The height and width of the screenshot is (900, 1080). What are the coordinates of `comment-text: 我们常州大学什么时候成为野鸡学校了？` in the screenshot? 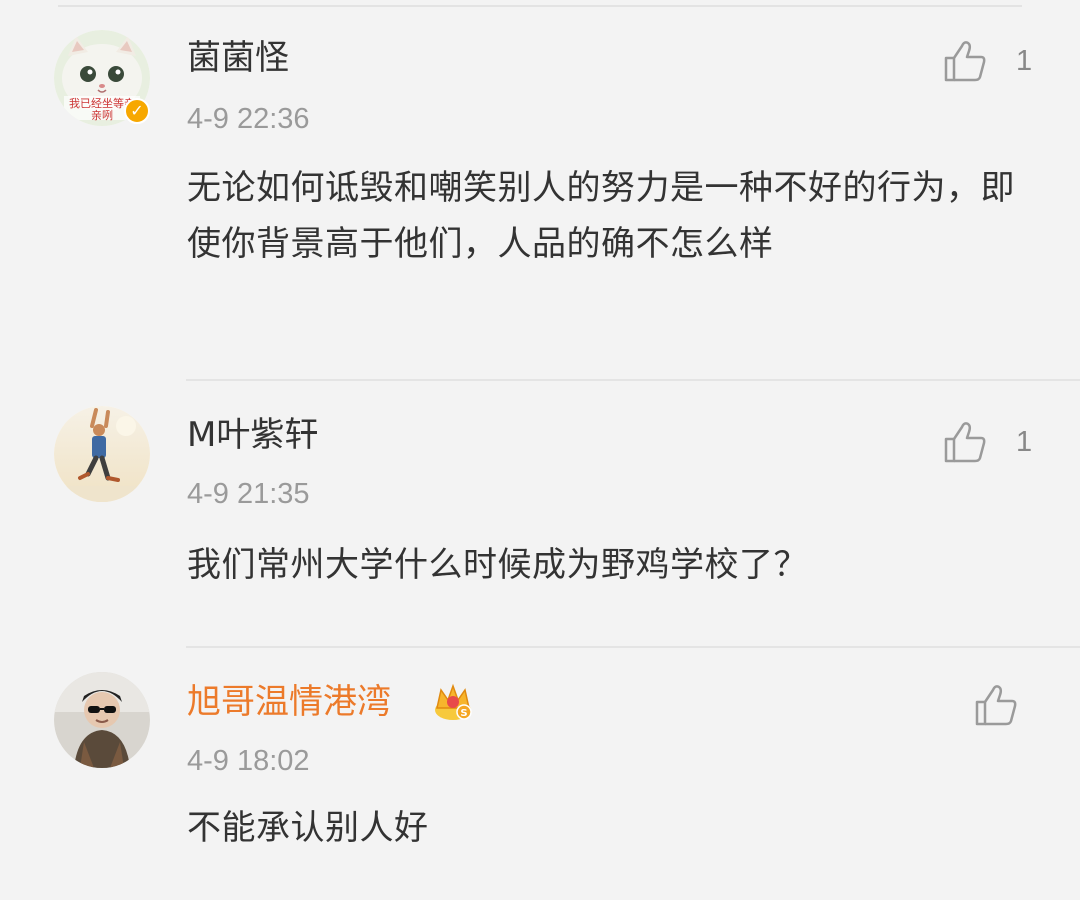 It's located at (497, 565).